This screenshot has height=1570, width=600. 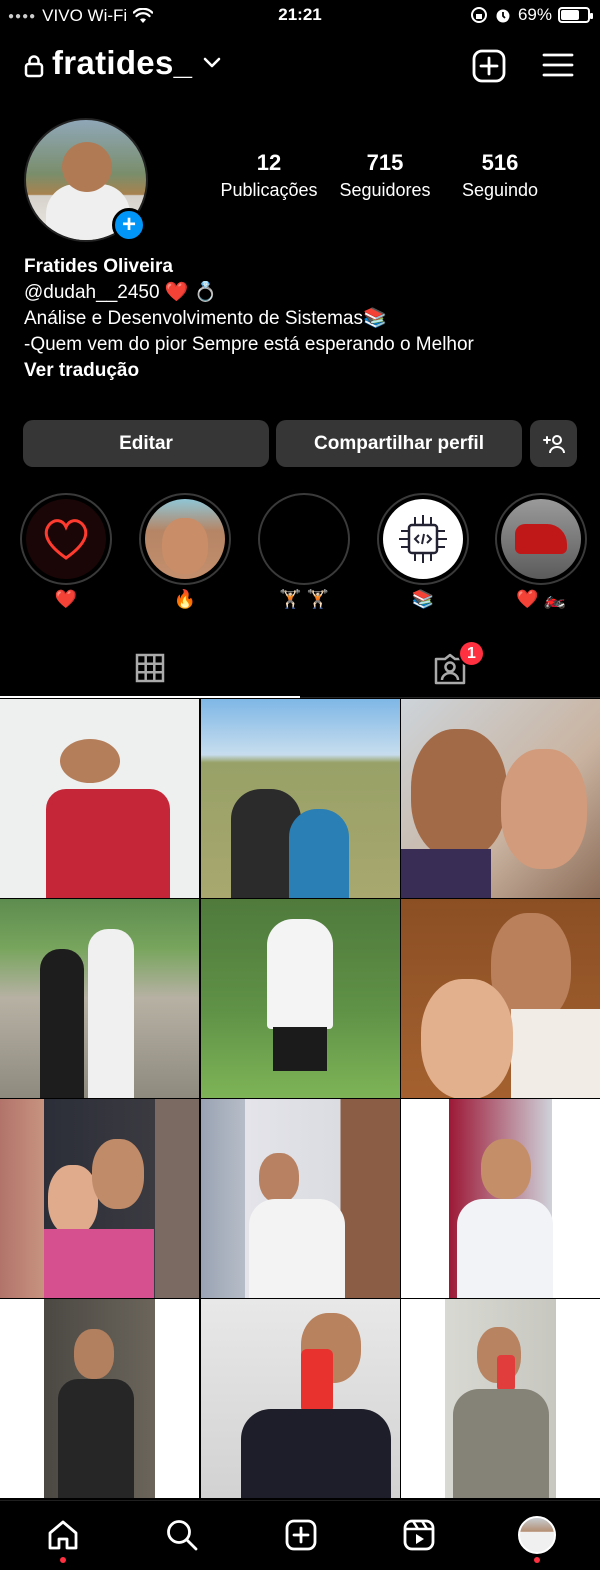 What do you see at coordinates (570, 15) in the screenshot?
I see `battery-fill` at bounding box center [570, 15].